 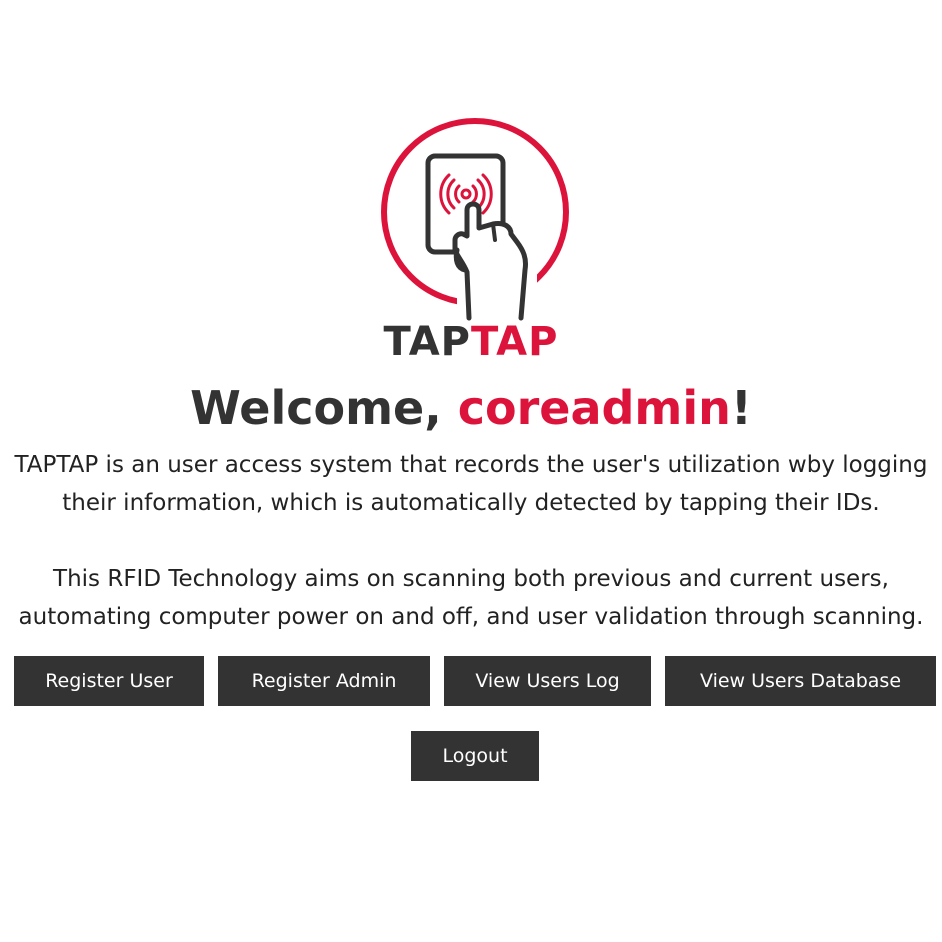 I want to click on welcome-suffix: !, so click(x=741, y=408).